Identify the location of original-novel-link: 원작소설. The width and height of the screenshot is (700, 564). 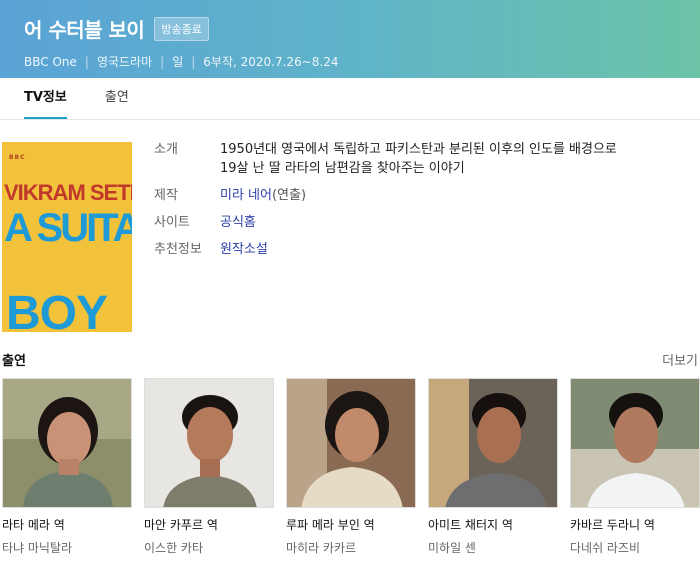
(244, 249).